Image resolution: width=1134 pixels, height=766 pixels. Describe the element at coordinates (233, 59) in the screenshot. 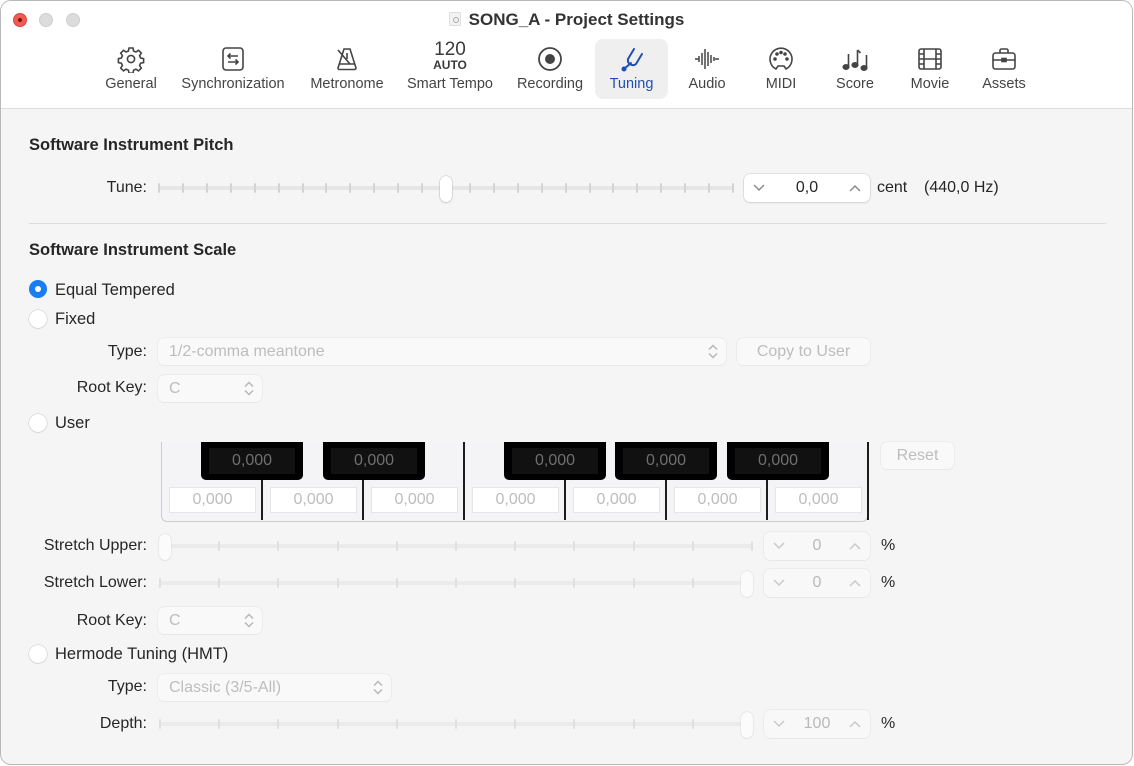

I see `sync-arrows-icon` at that location.